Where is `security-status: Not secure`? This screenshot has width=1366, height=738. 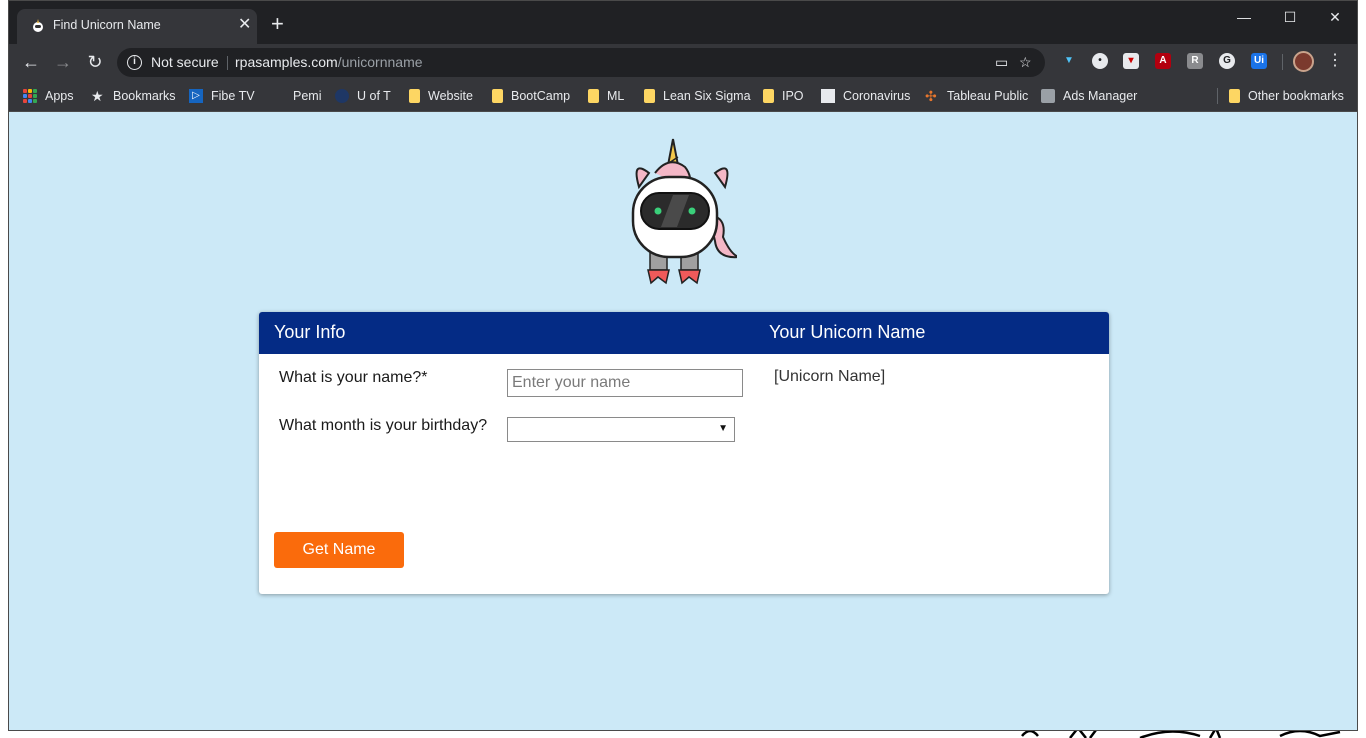 security-status: Not secure is located at coordinates (185, 62).